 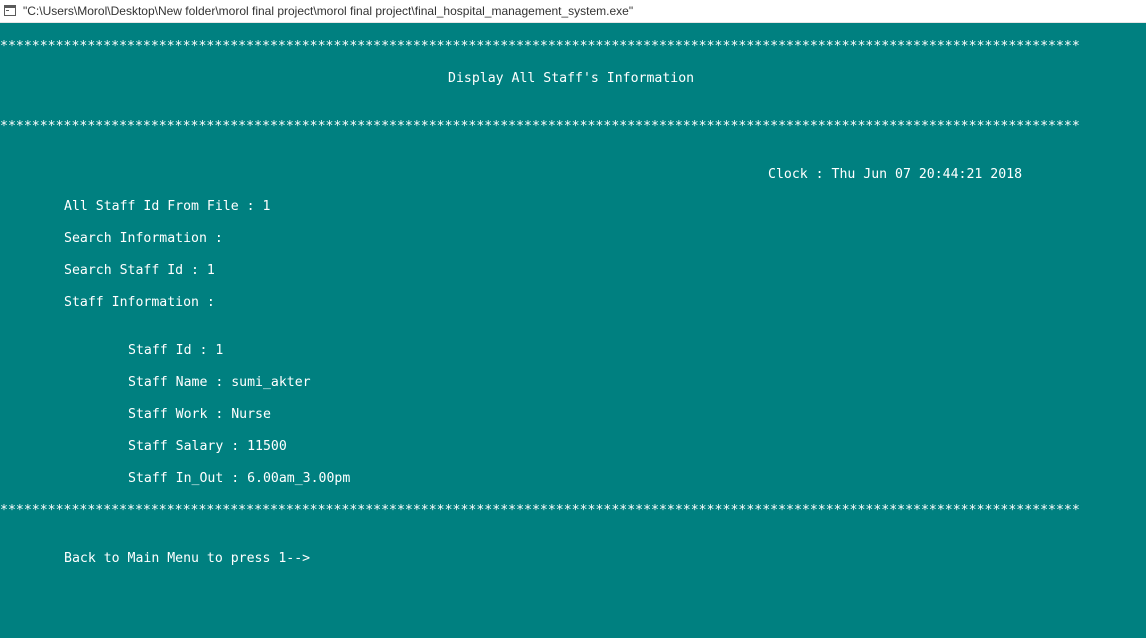 I want to click on staff-salary-line: Staff Salary : 11500, so click(x=207, y=446).